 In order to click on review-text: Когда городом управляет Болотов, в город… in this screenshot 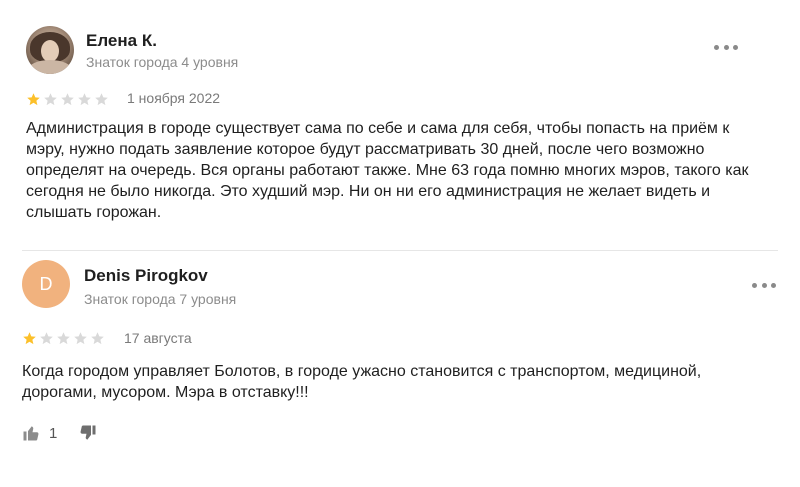, I will do `click(362, 382)`.